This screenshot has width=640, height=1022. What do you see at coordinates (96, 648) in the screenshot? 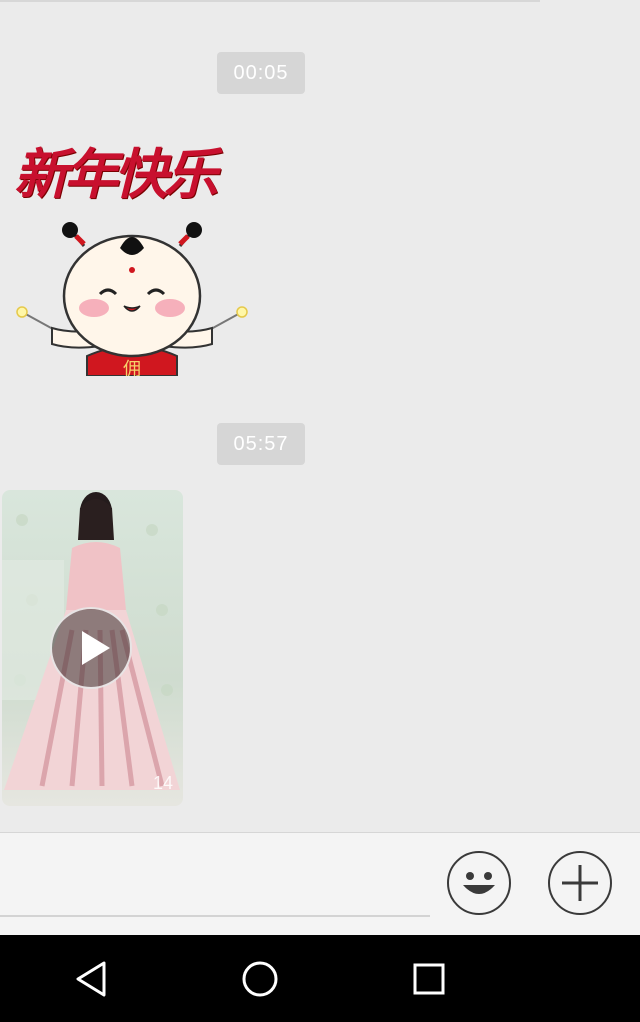
I see `play-icon` at bounding box center [96, 648].